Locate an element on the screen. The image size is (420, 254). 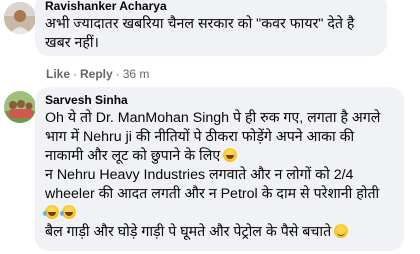
comment-actions: Like · Reply · 36 m is located at coordinates (97, 74).